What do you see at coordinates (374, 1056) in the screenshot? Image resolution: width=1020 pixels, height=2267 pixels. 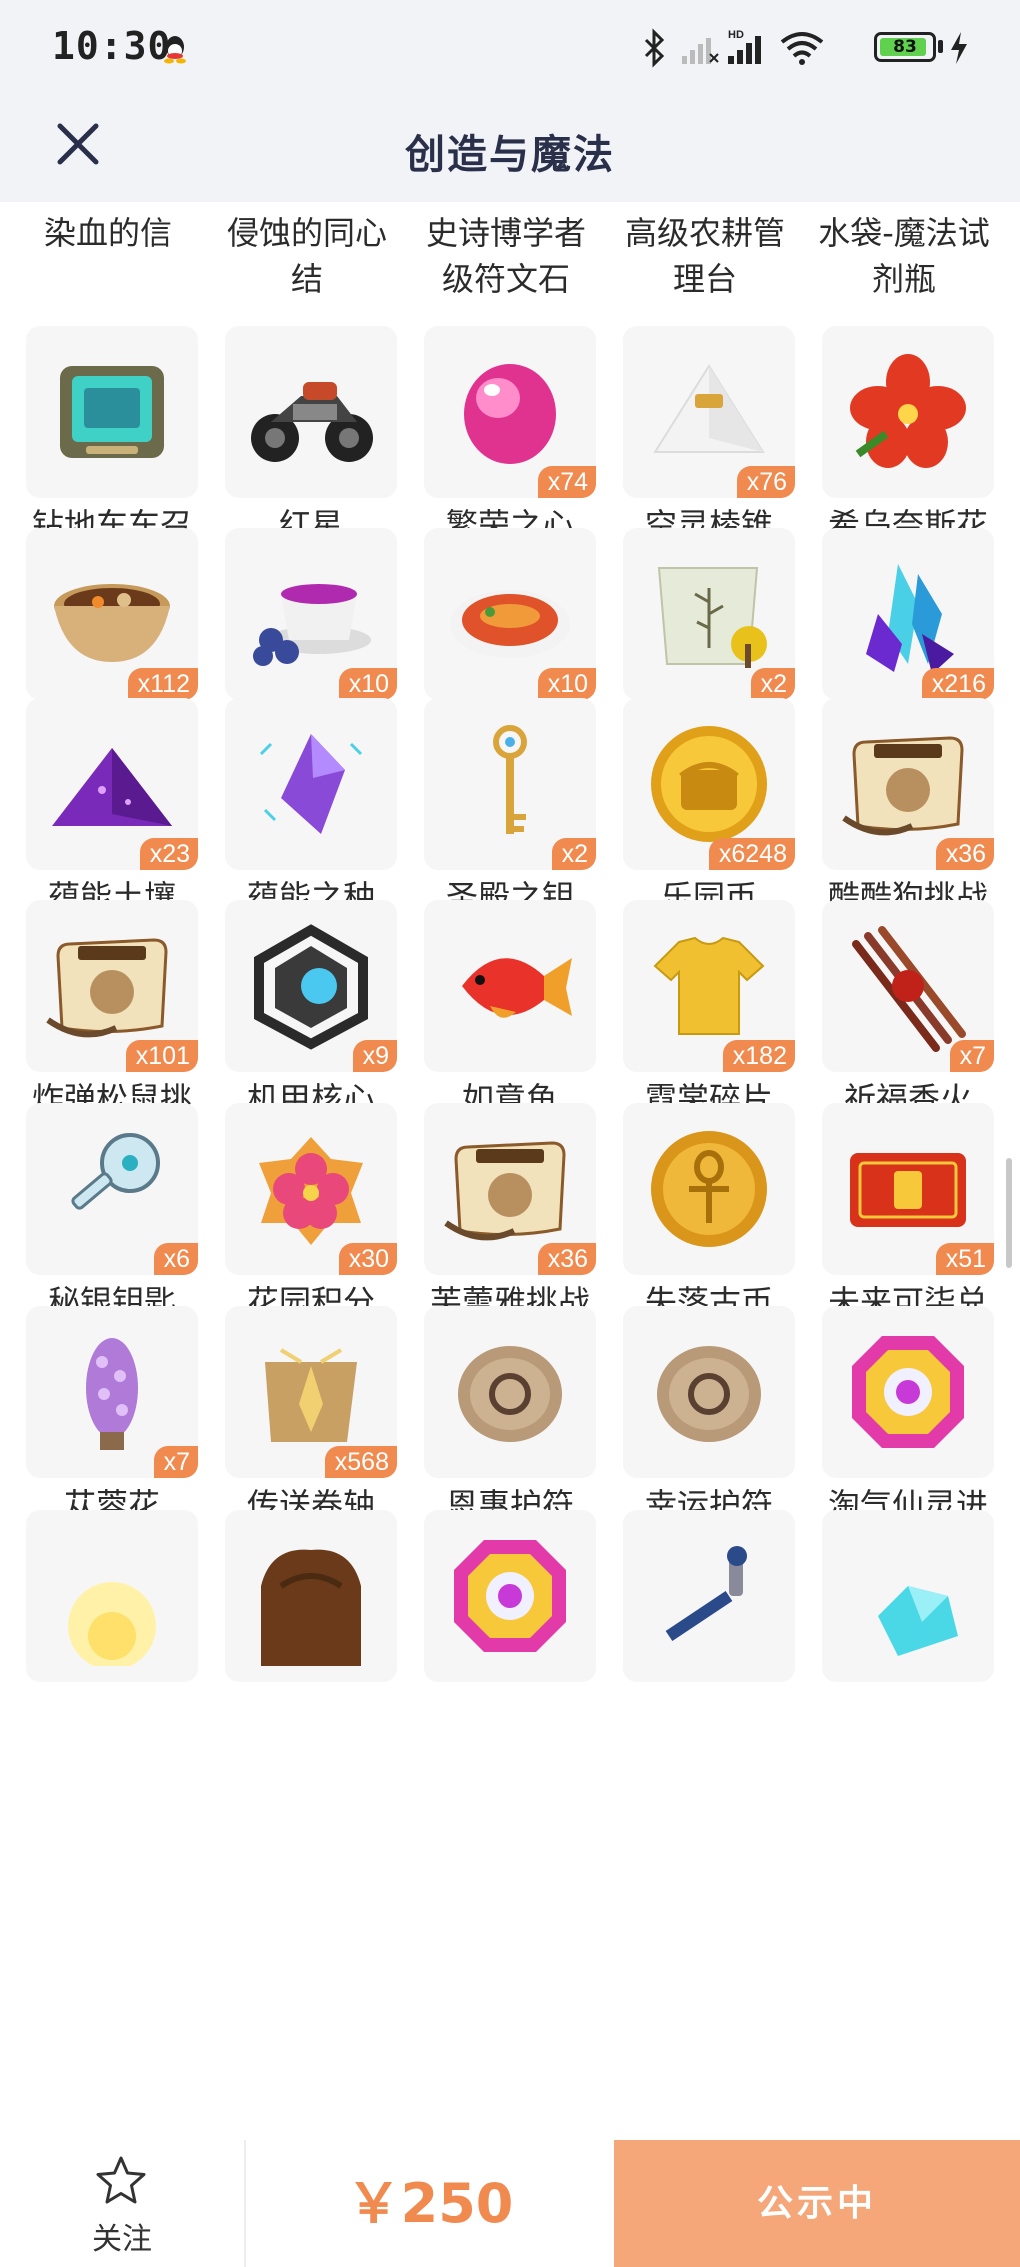 I see `item-count-badge: x9` at bounding box center [374, 1056].